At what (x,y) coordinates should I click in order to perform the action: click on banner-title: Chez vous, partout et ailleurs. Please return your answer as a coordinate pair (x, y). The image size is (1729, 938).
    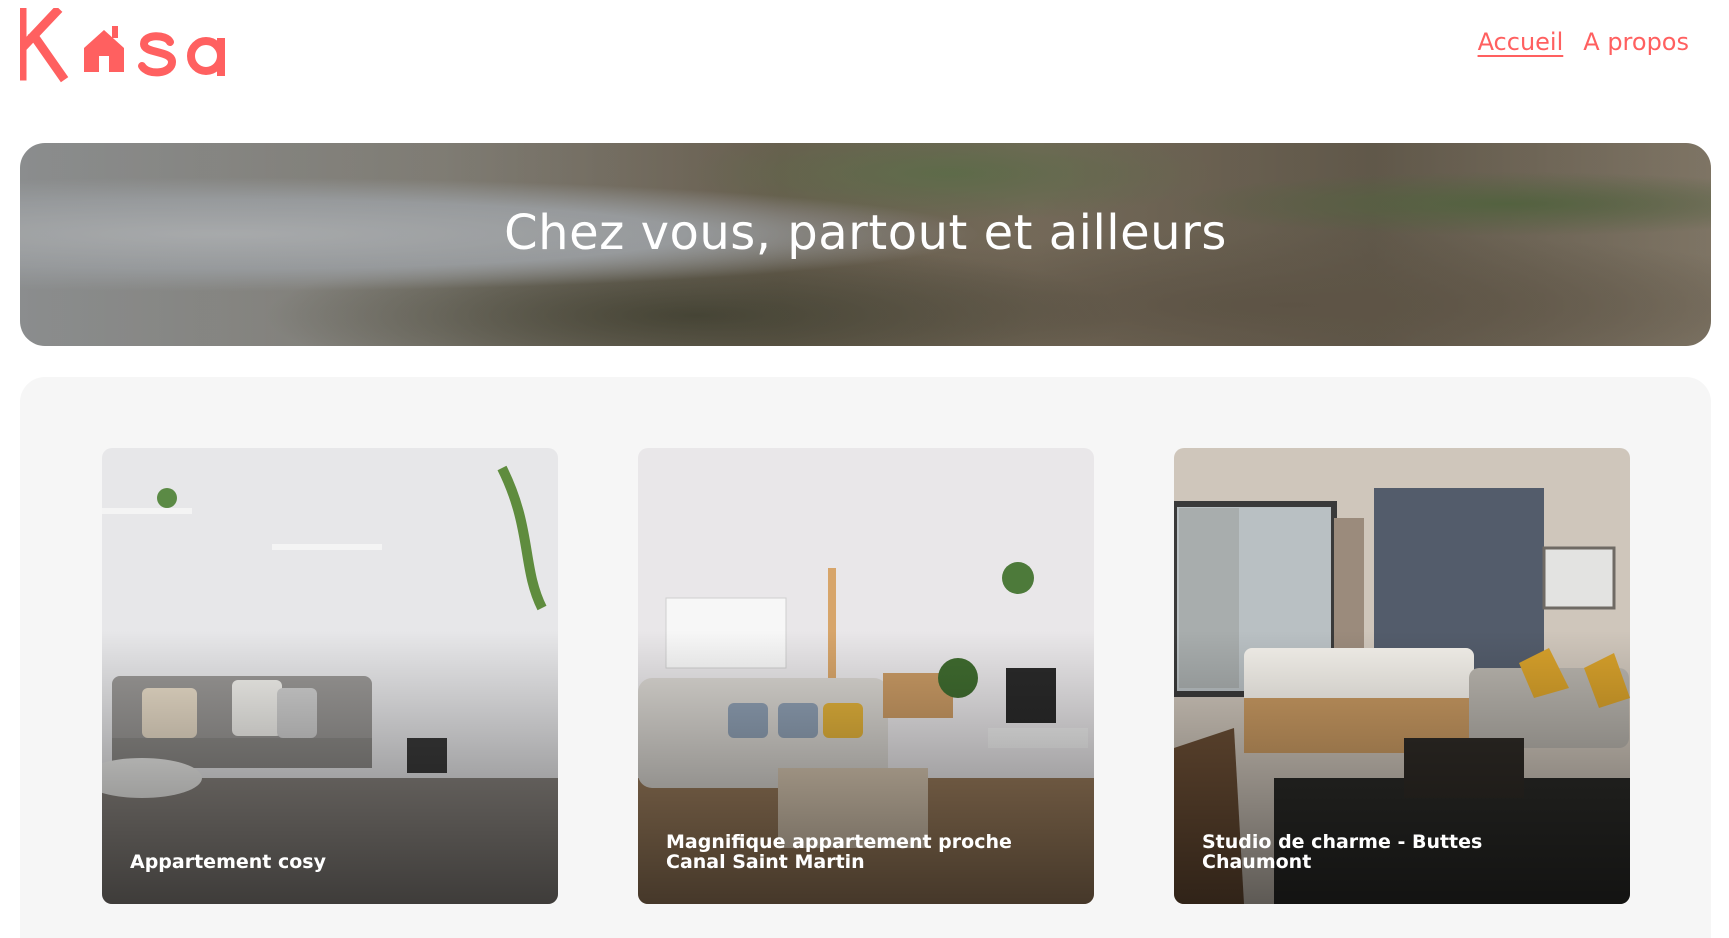
    Looking at the image, I should click on (865, 233).